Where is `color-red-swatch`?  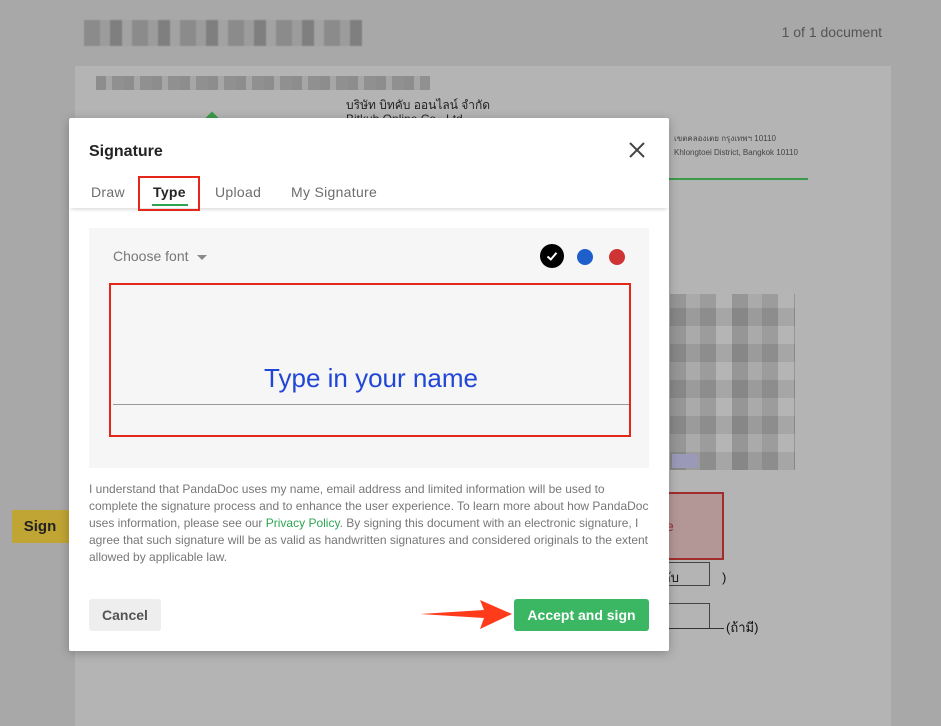 color-red-swatch is located at coordinates (617, 257).